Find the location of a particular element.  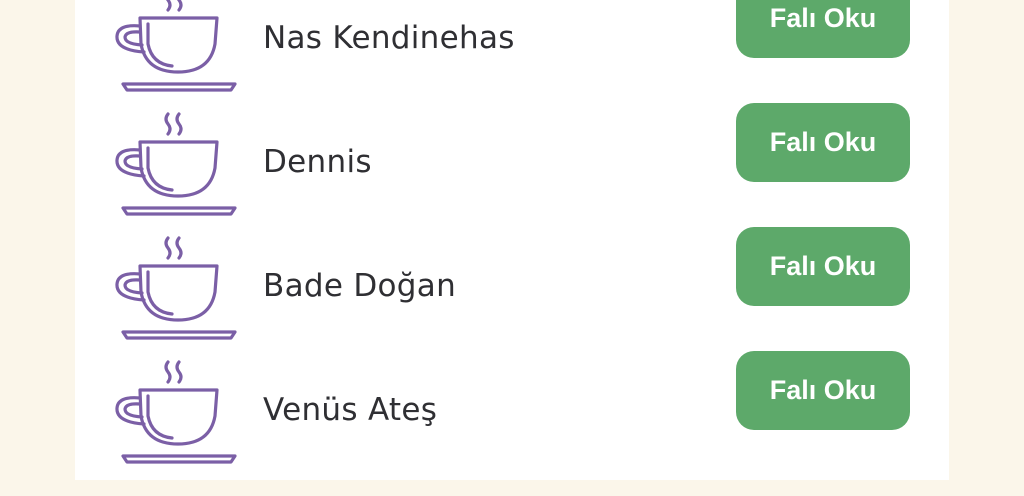

person-name: Bade Doğan is located at coordinates (360, 286).